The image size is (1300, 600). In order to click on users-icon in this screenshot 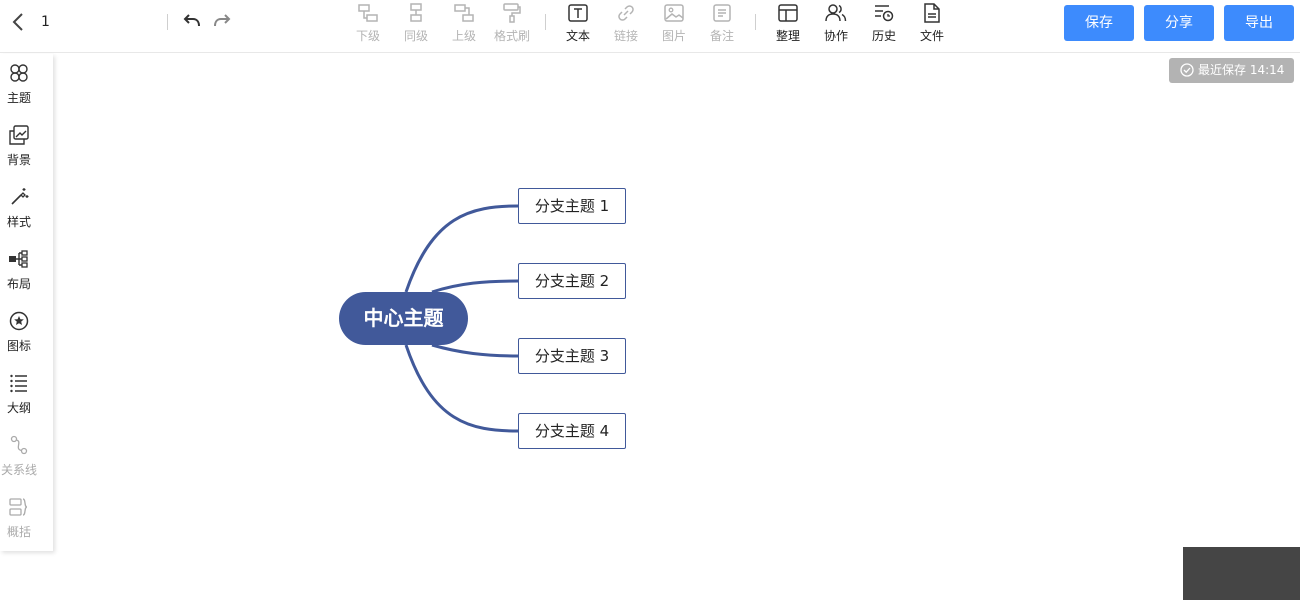, I will do `click(836, 13)`.